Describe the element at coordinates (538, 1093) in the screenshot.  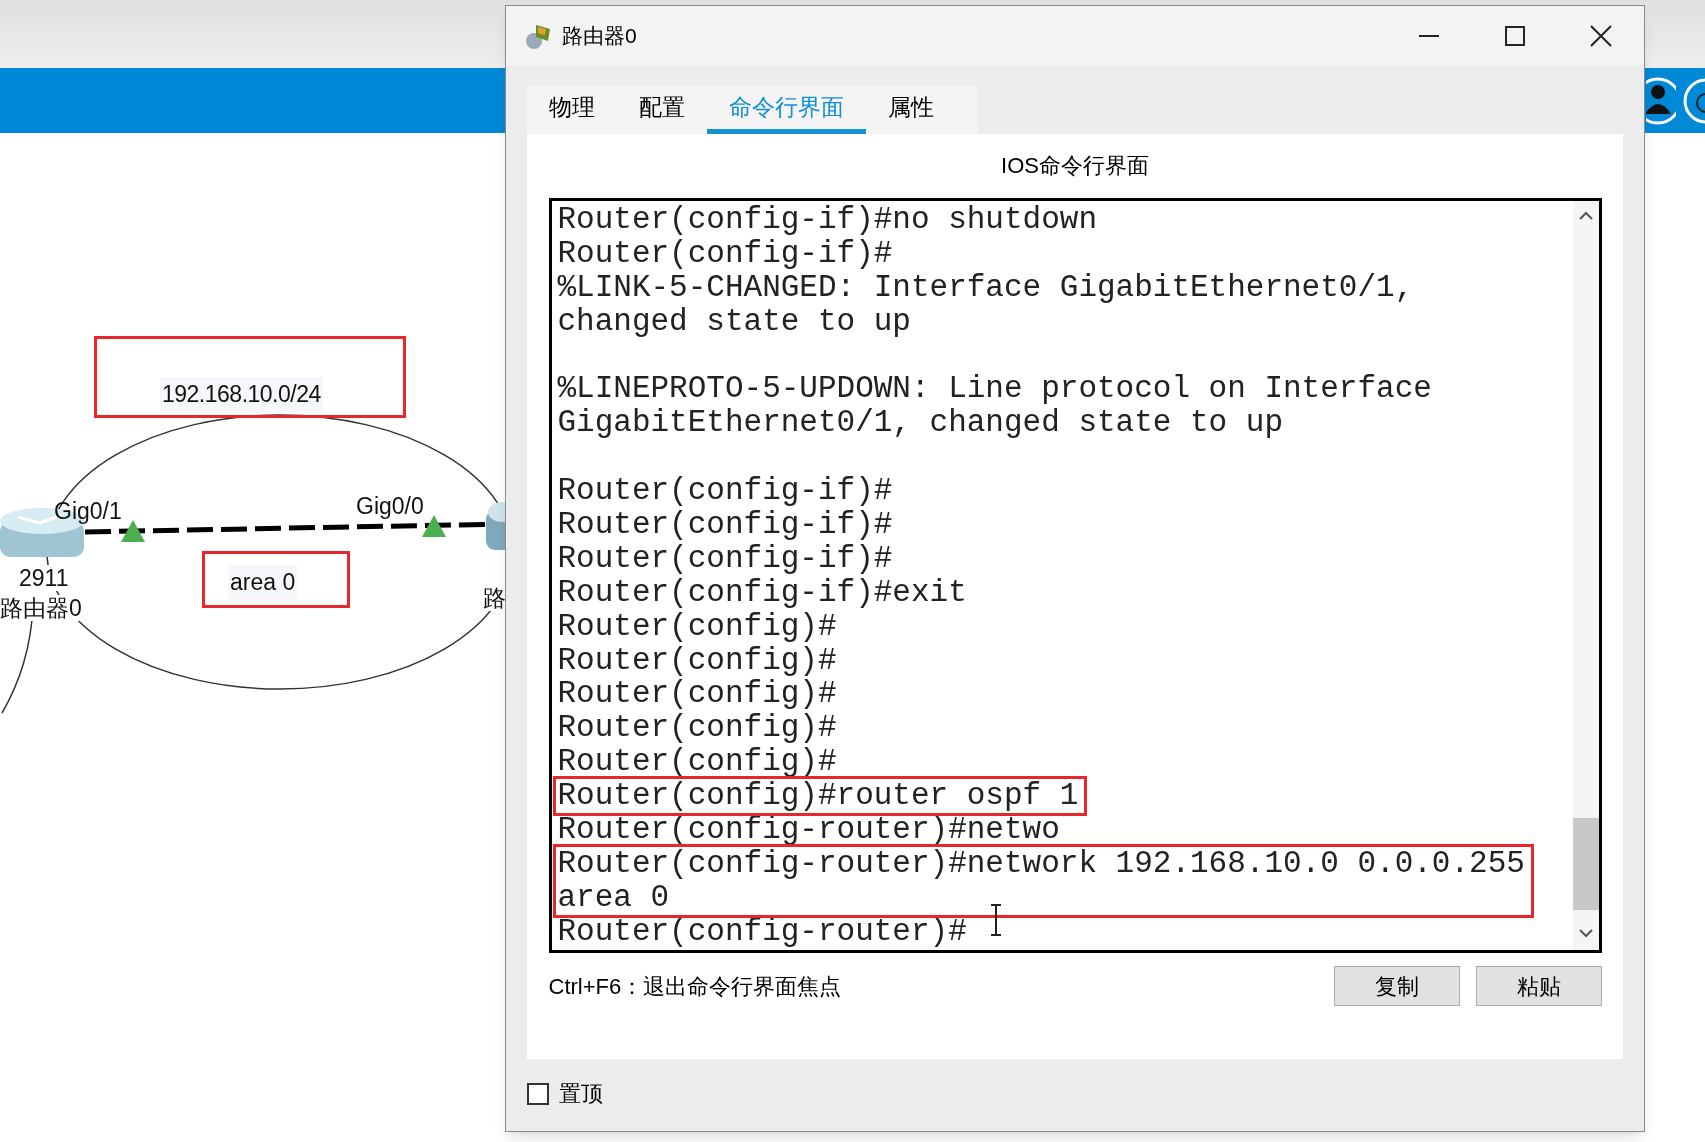
I see `checkbox` at that location.